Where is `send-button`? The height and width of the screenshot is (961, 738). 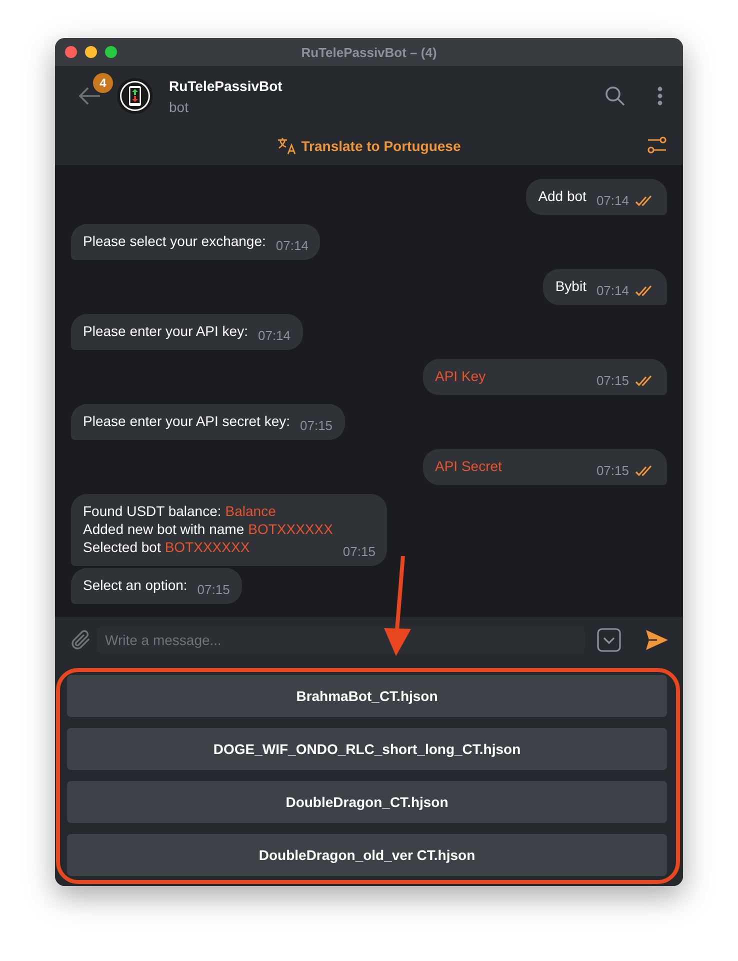
send-button is located at coordinates (657, 640).